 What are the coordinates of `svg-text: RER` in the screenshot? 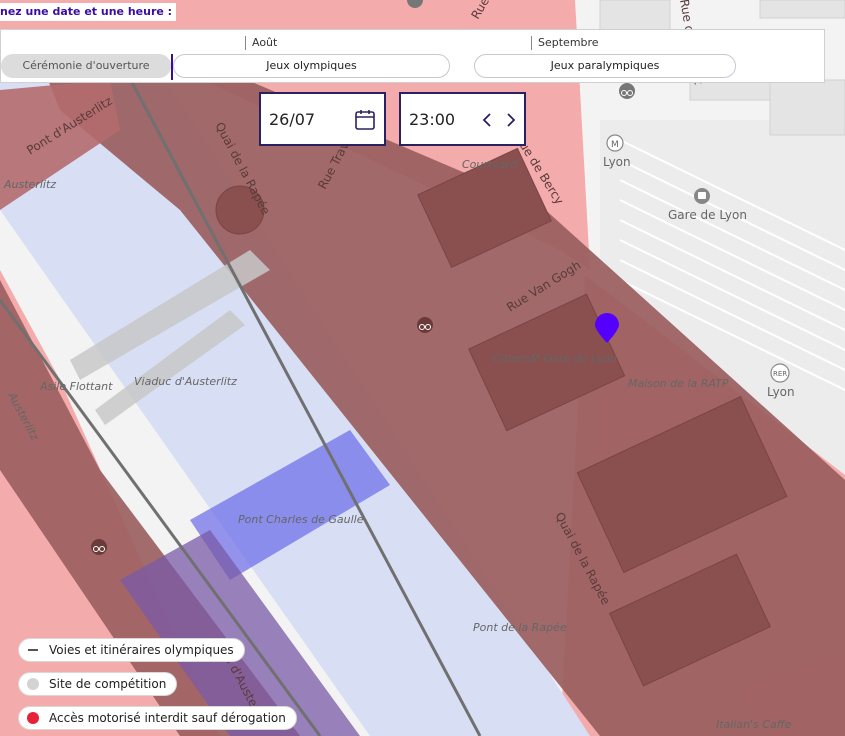 It's located at (780, 374).